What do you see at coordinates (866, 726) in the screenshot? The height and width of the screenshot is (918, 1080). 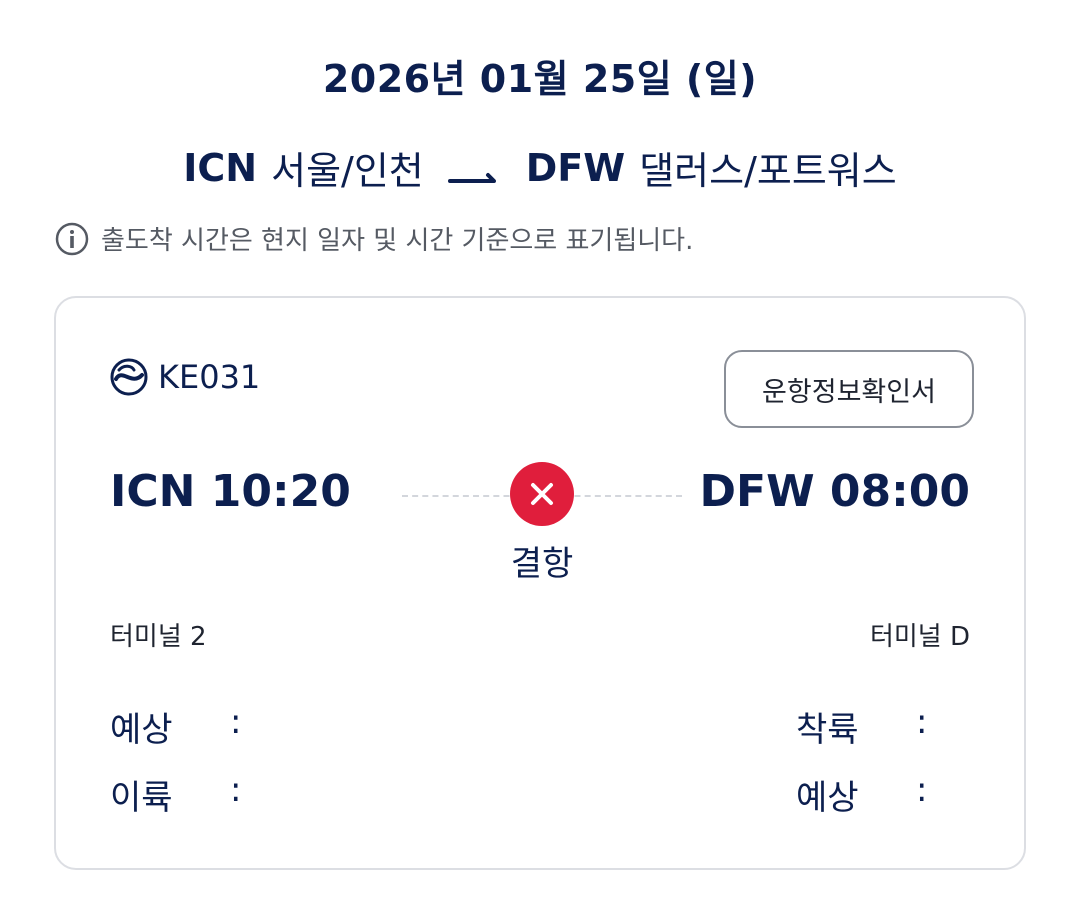 I see `arrival-landing-row: 착륙 :` at bounding box center [866, 726].